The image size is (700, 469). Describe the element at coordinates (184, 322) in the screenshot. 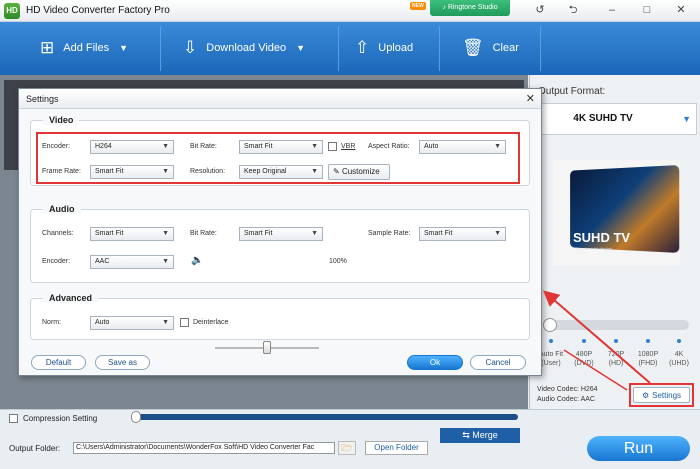

I see `deinterlace-checkbox` at that location.